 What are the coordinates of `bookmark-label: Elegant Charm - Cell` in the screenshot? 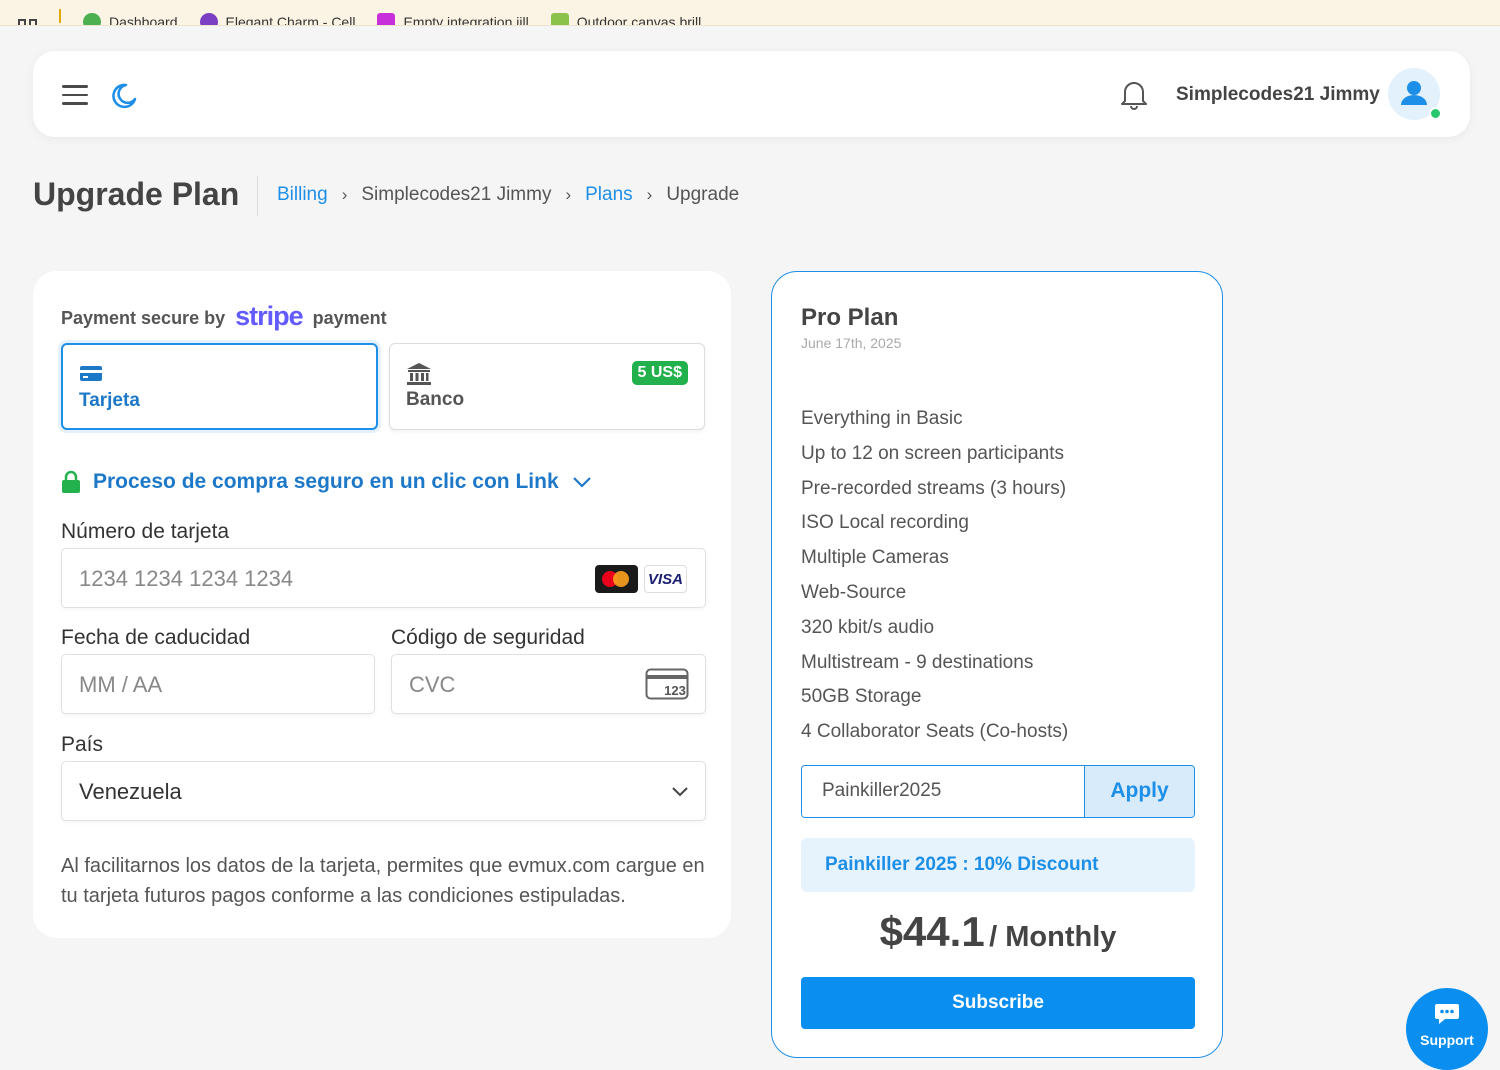 It's located at (290, 20).